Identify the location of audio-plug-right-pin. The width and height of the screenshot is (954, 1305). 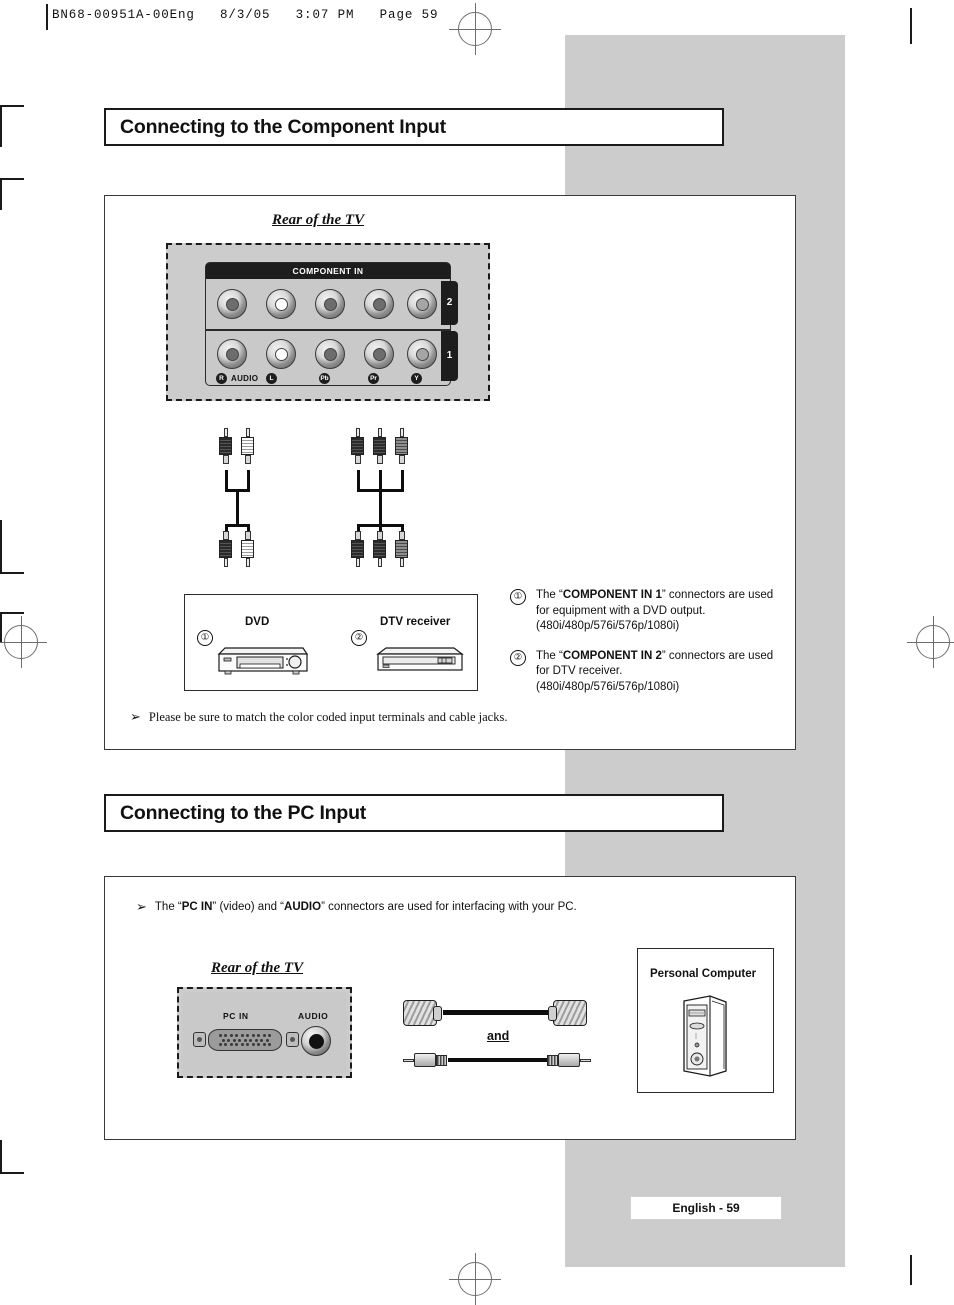
(585, 1060).